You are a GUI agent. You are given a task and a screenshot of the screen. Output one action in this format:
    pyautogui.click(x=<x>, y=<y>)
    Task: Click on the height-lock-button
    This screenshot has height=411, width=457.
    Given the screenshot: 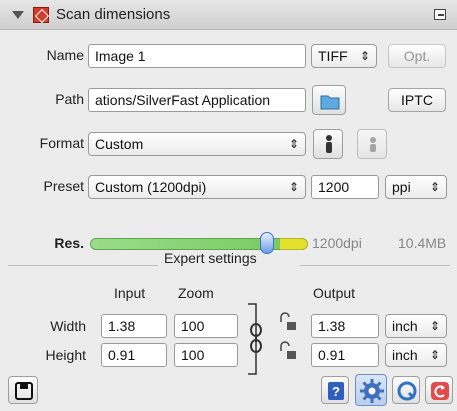 What is the action you would take?
    pyautogui.click(x=289, y=352)
    